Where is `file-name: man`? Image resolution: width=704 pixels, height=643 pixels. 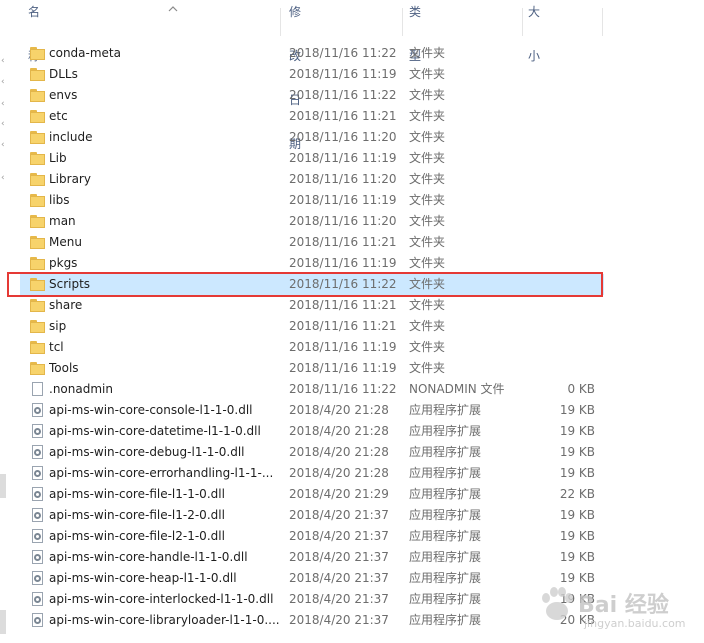 file-name: man is located at coordinates (62, 221).